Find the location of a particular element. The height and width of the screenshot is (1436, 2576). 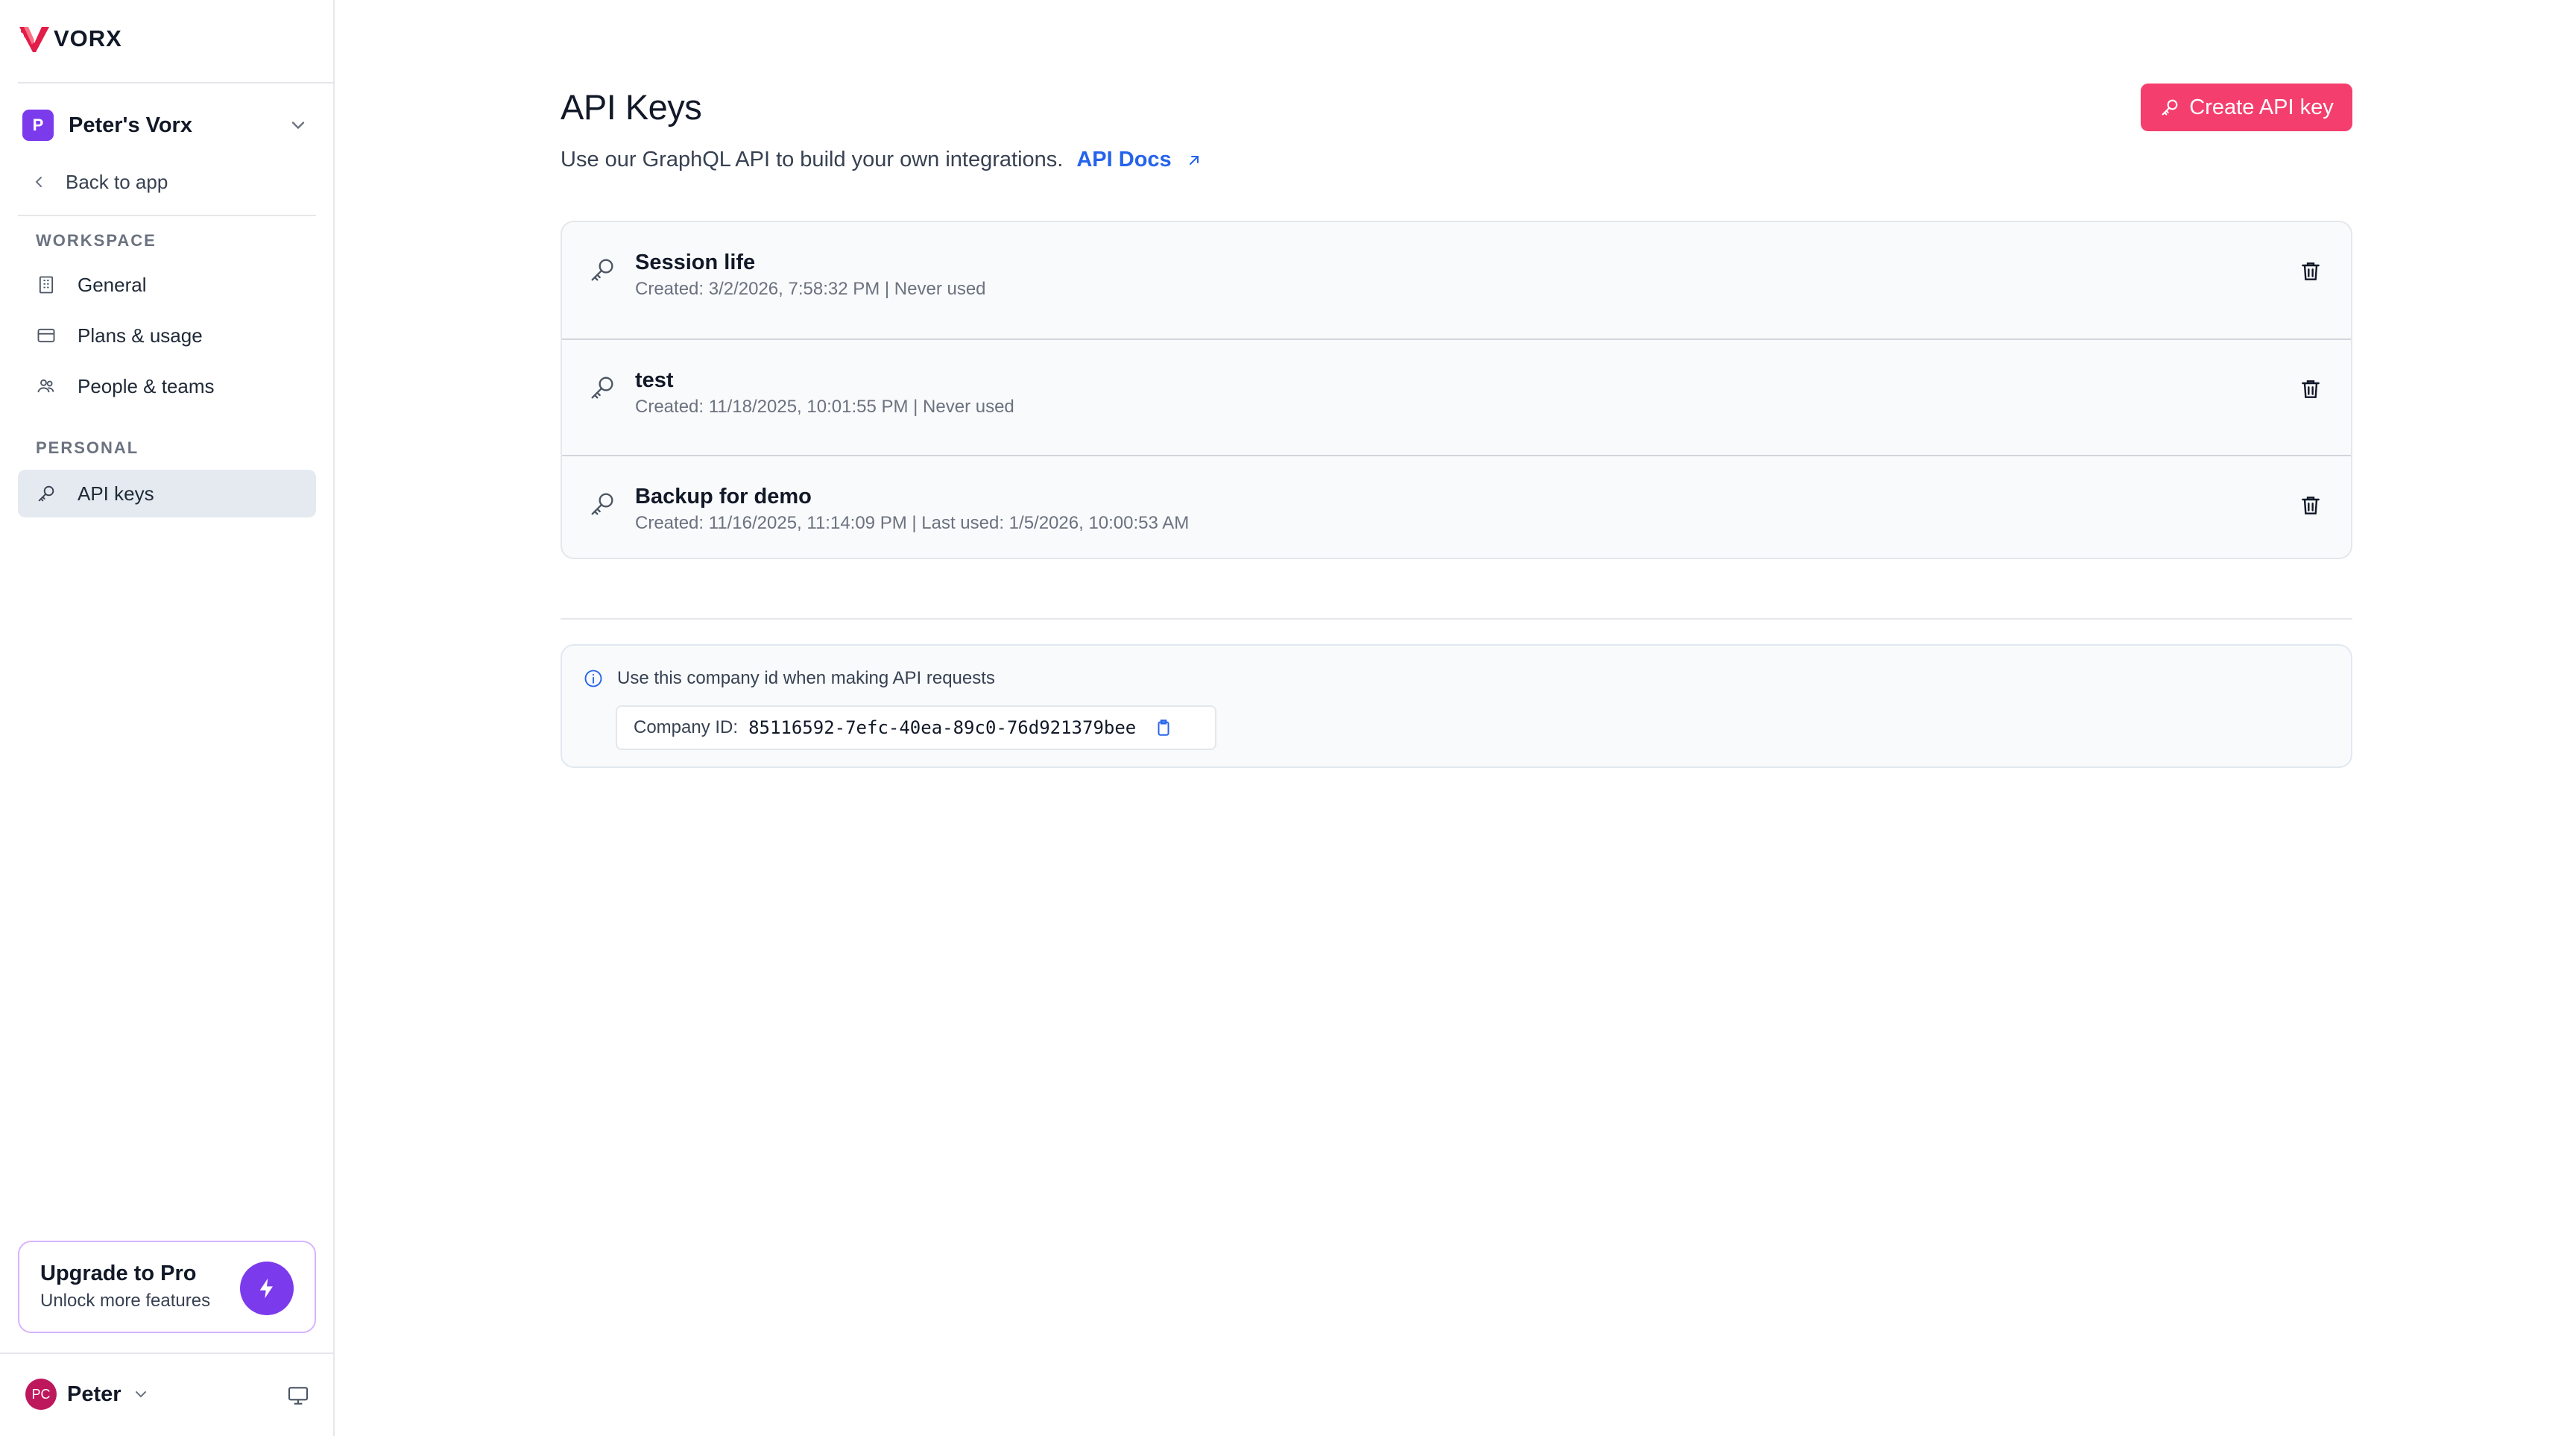

sidebar-item-people-teams: People & teams is located at coordinates (167, 386).